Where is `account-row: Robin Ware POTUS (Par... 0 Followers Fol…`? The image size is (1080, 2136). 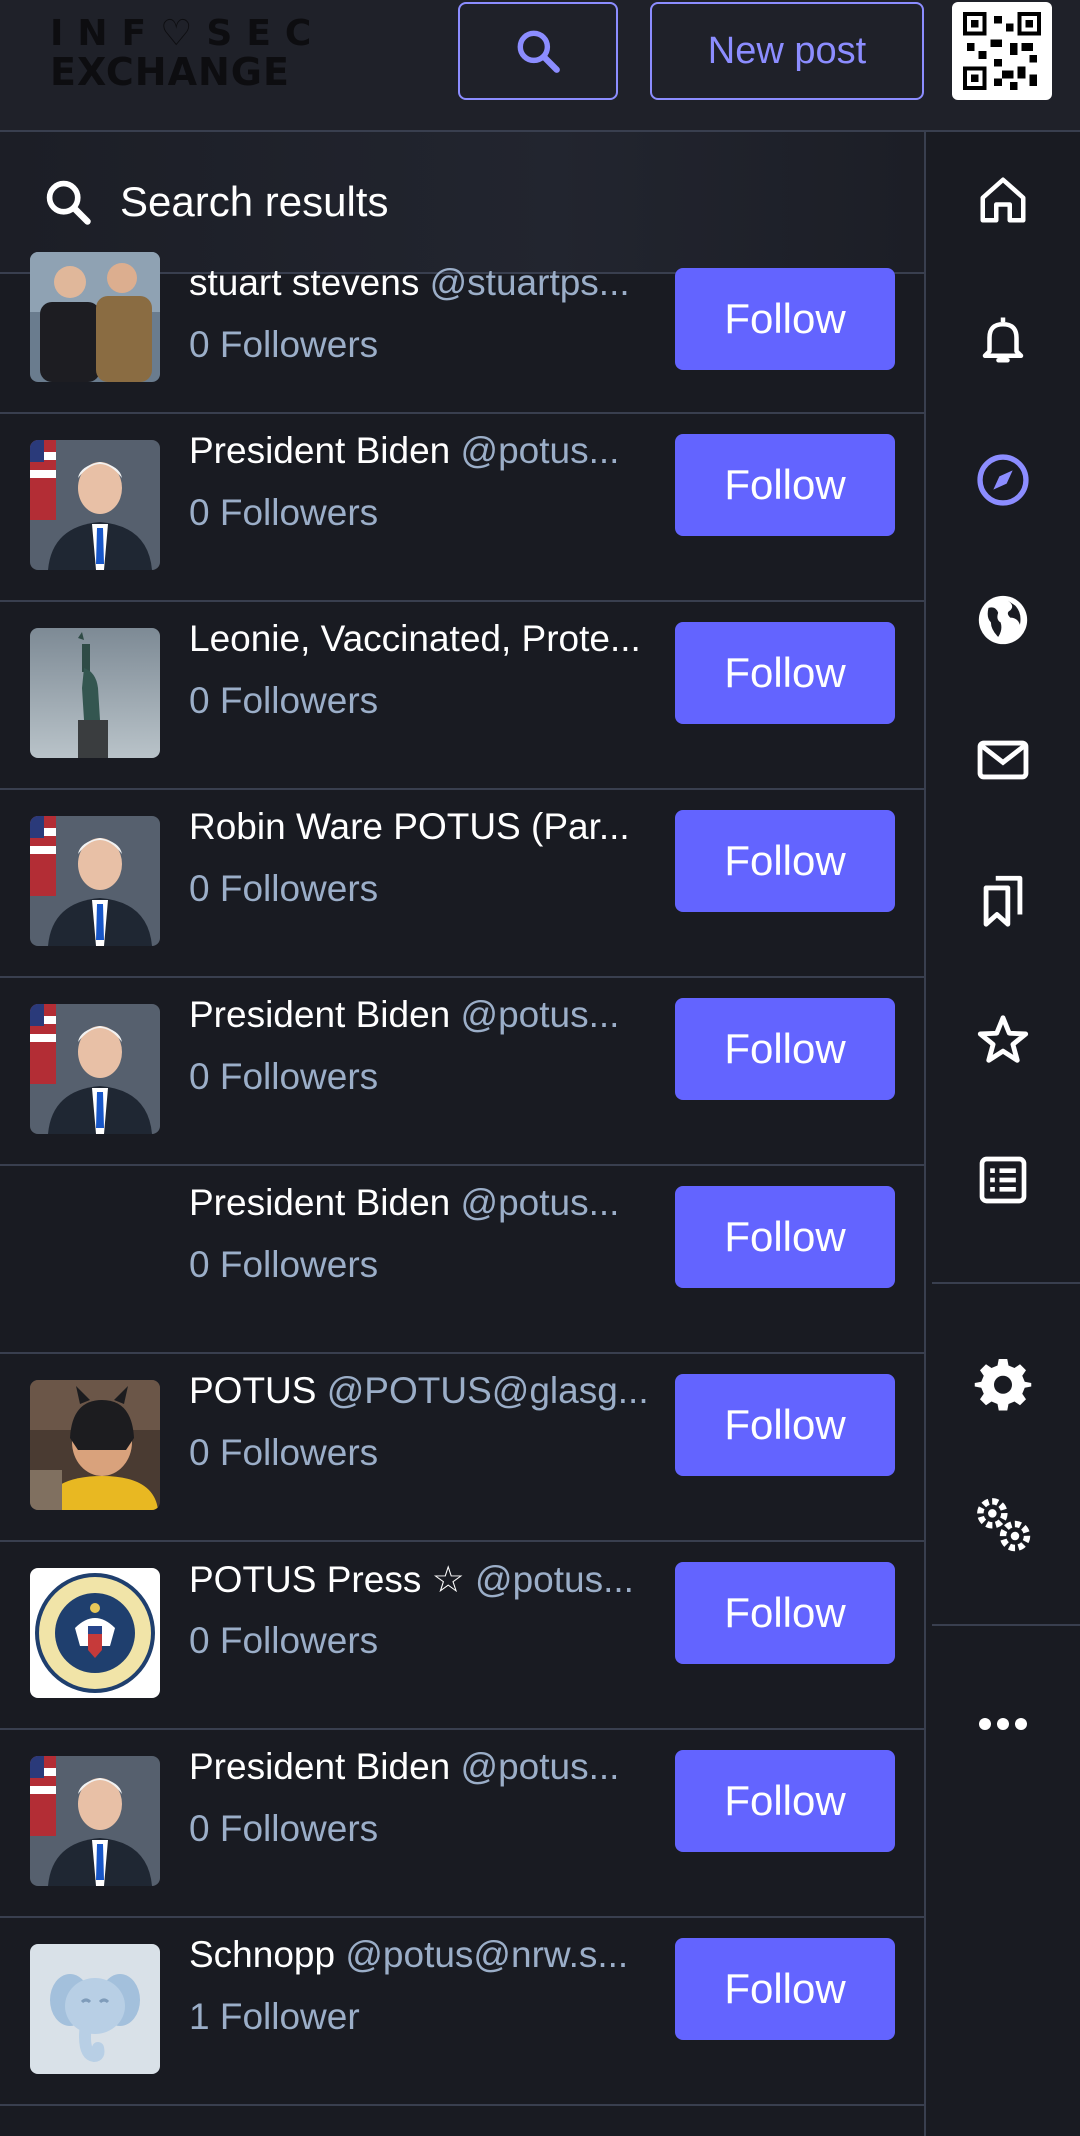 account-row: Robin Ware POTUS (Par... 0 Followers Fol… is located at coordinates (462, 884).